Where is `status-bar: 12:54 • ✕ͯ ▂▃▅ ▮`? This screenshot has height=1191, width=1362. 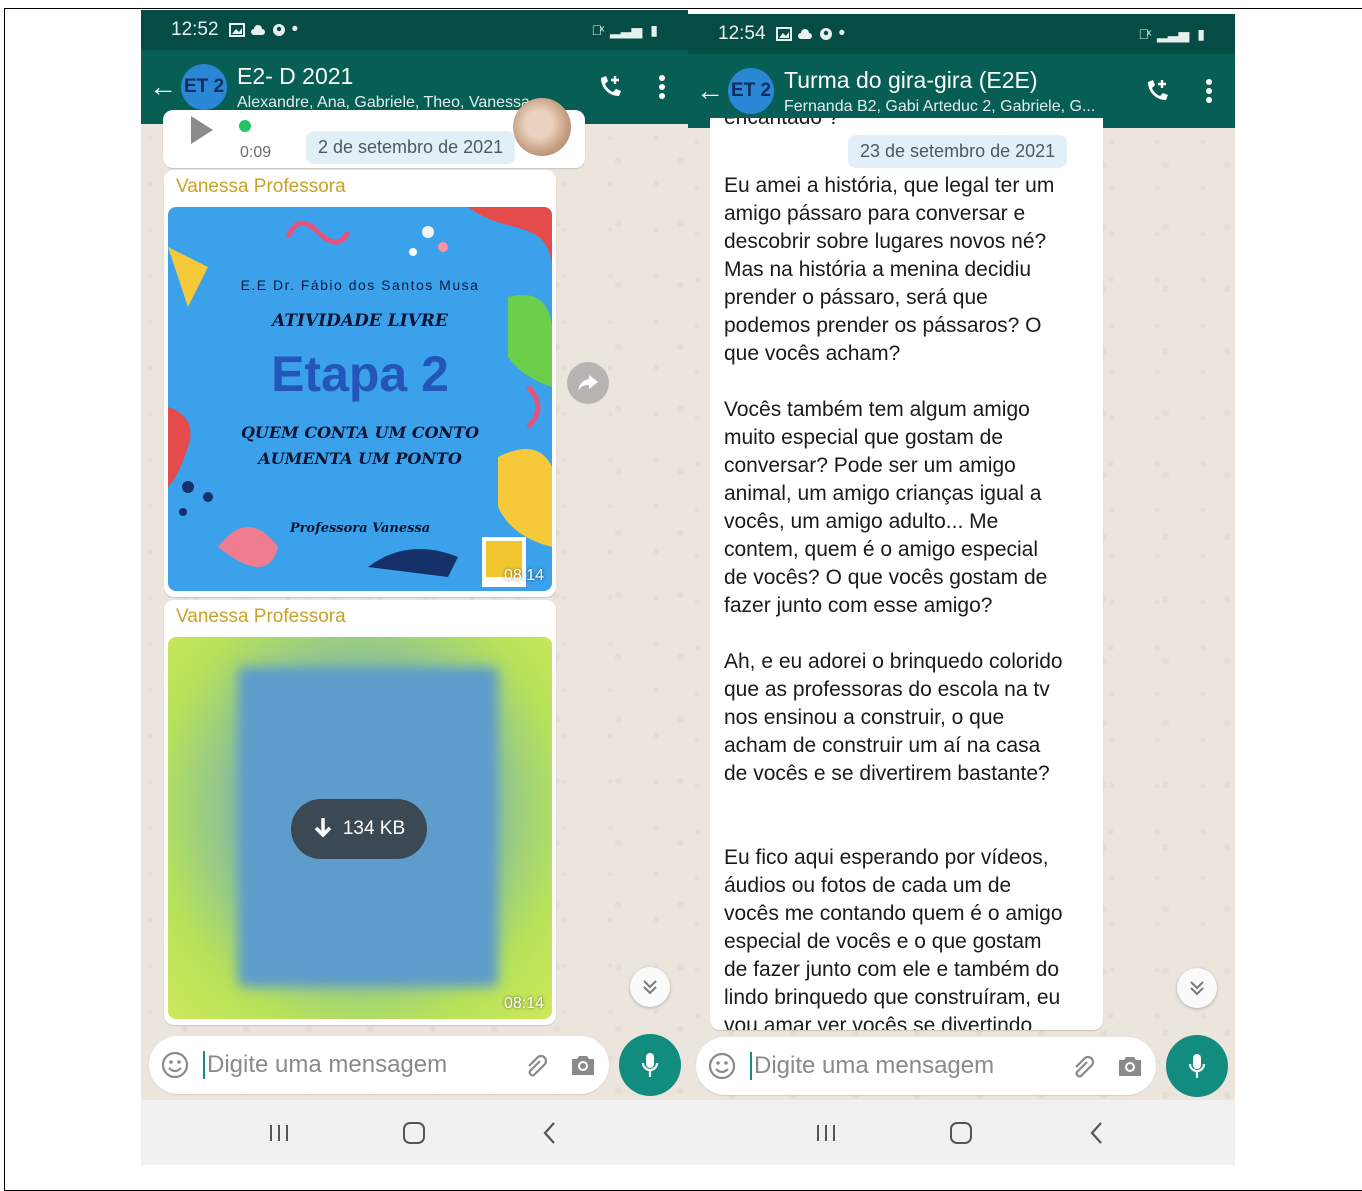
status-bar: 12:54 • ✕ͯ ▂▃▅ ▮ is located at coordinates (961, 34).